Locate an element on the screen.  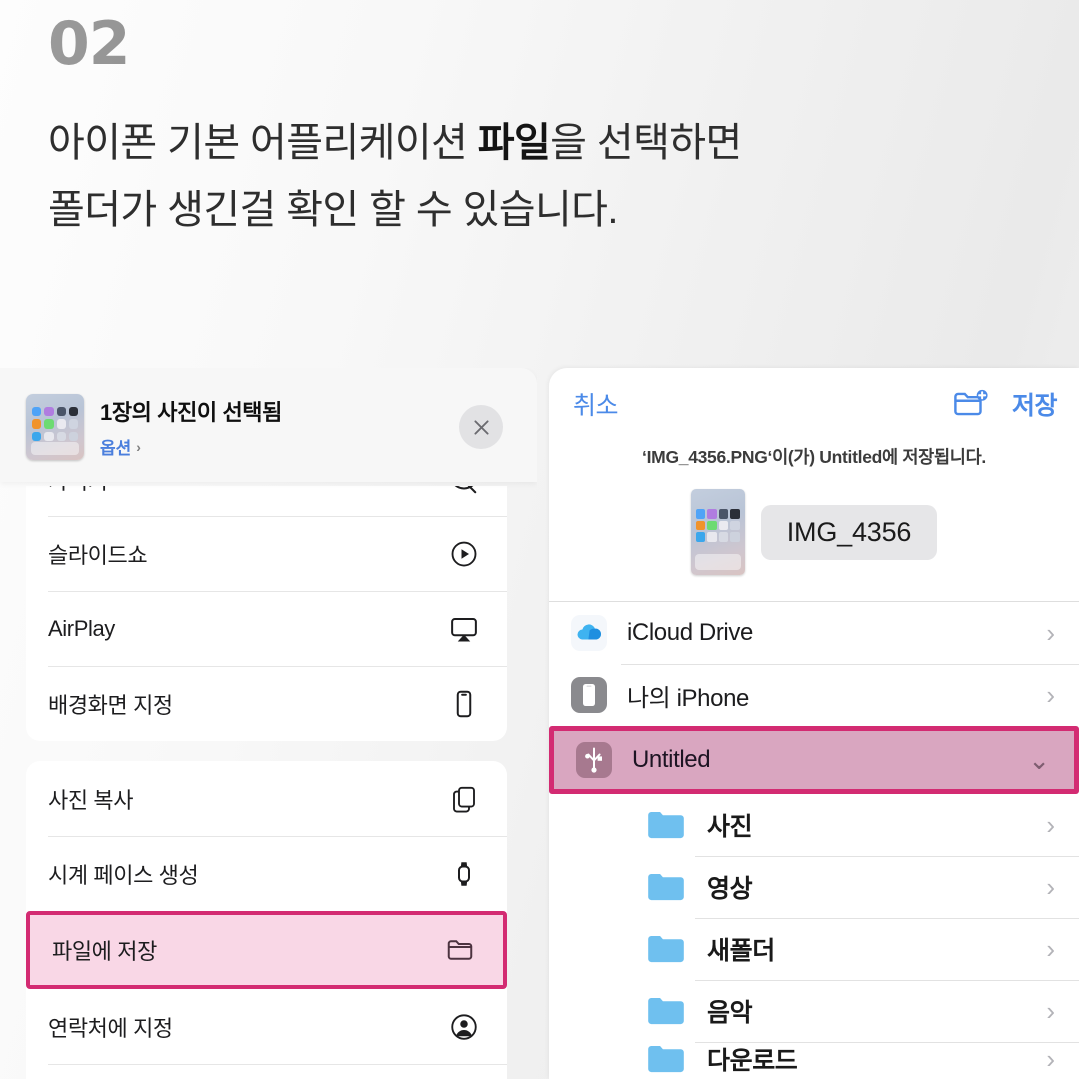
close-button is located at coordinates (481, 427).